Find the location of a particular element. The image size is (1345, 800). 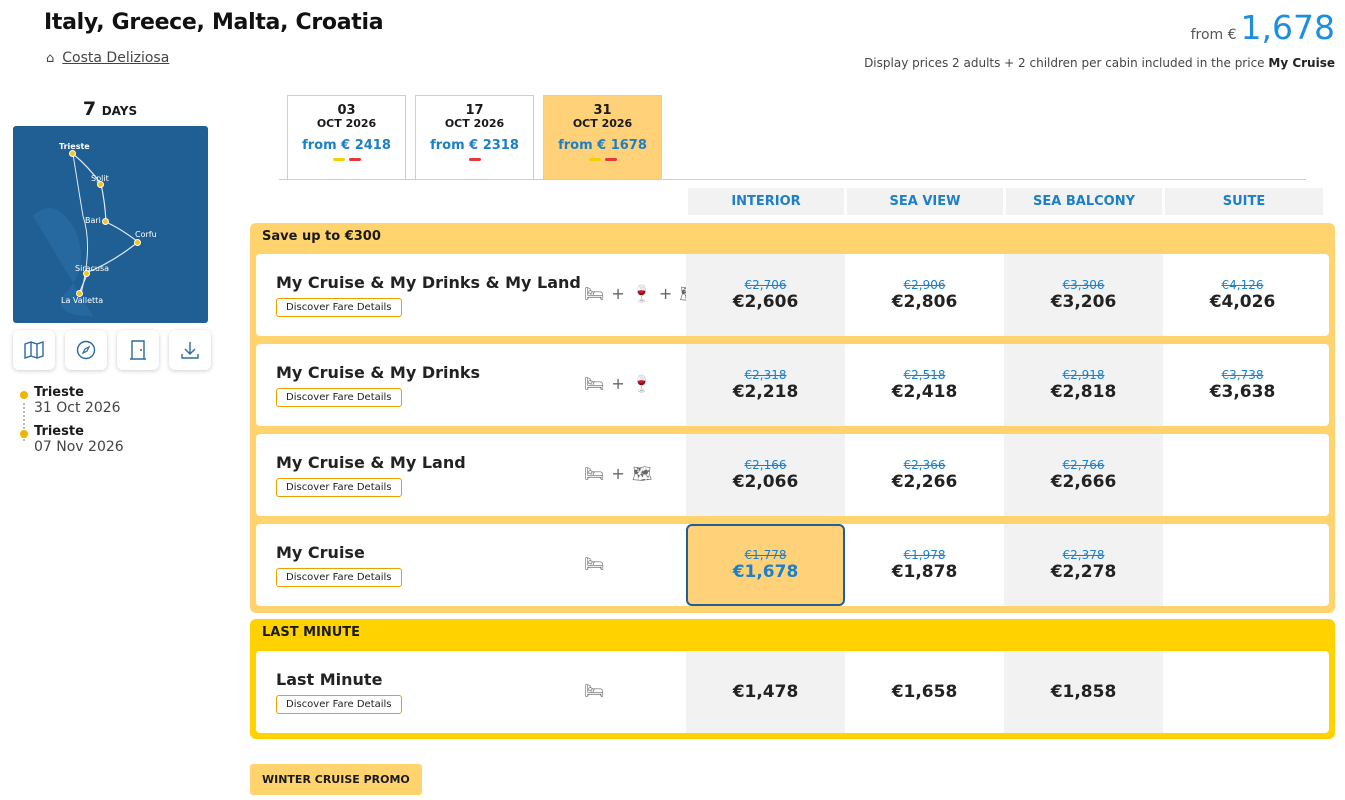

itinerary: Trieste 31 Oct 2026 Trieste 07 Nov 2026 is located at coordinates (72, 423).